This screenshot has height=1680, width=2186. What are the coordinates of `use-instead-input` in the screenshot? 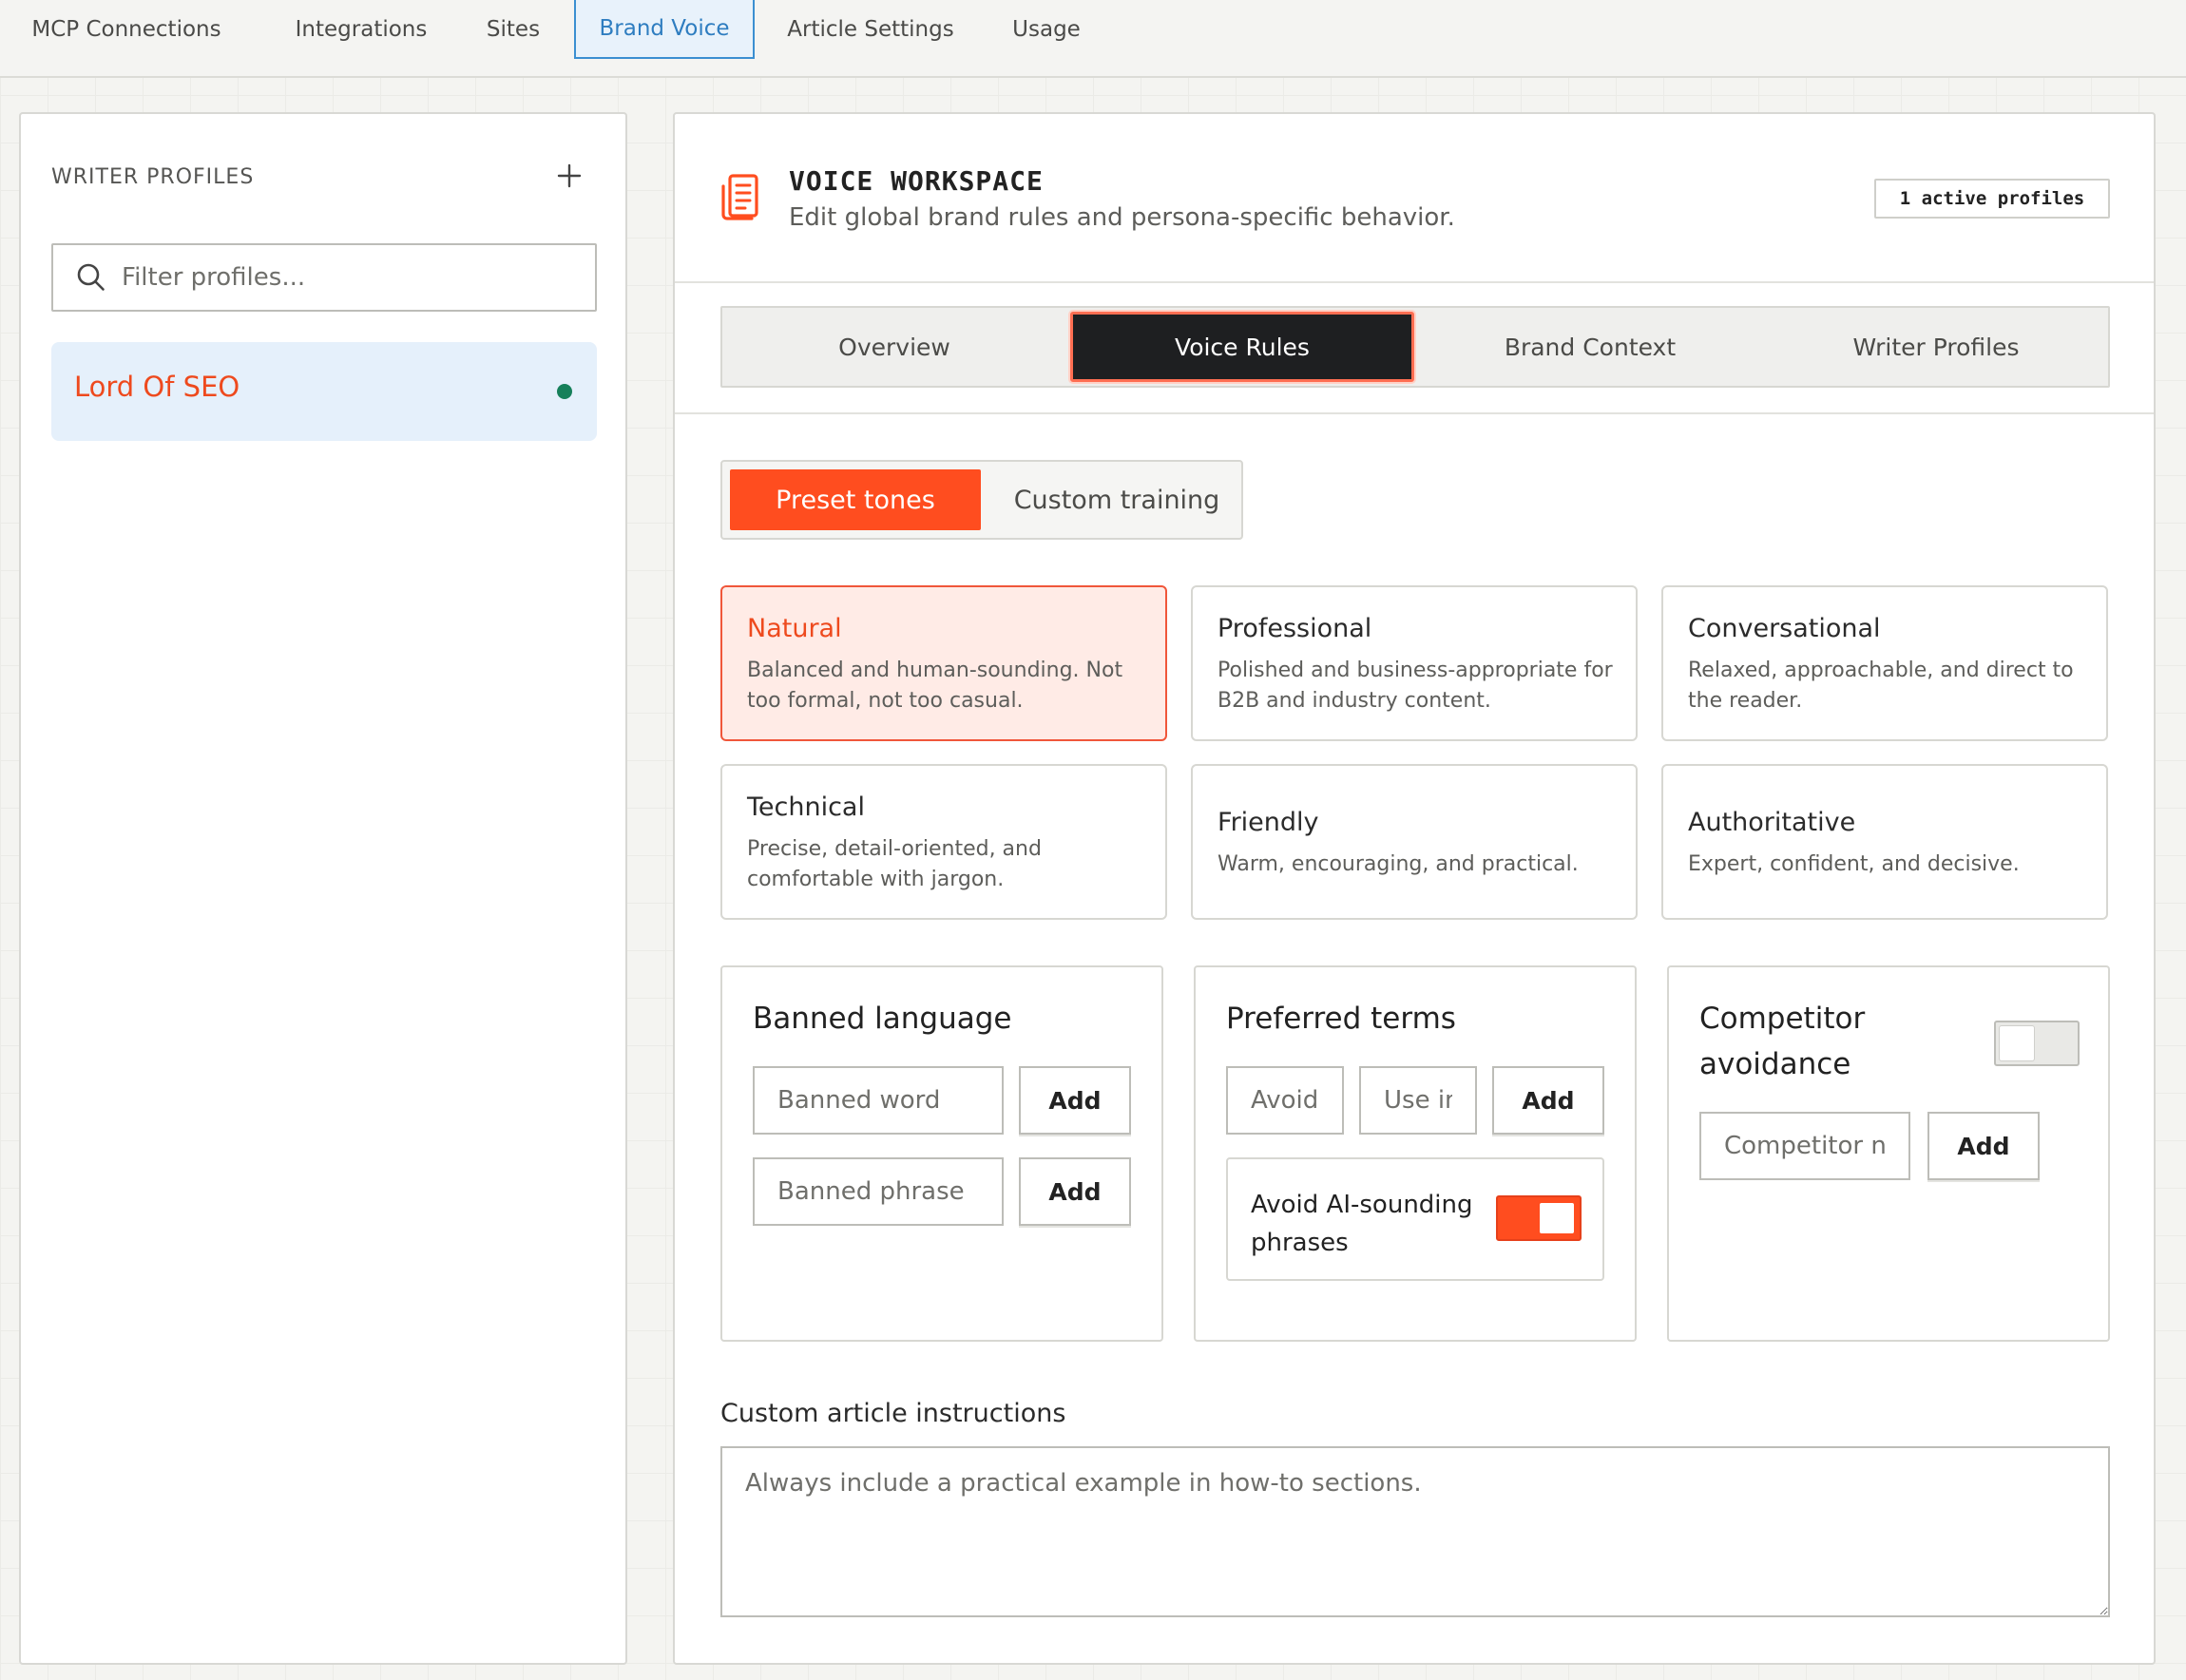 It's located at (1418, 1100).